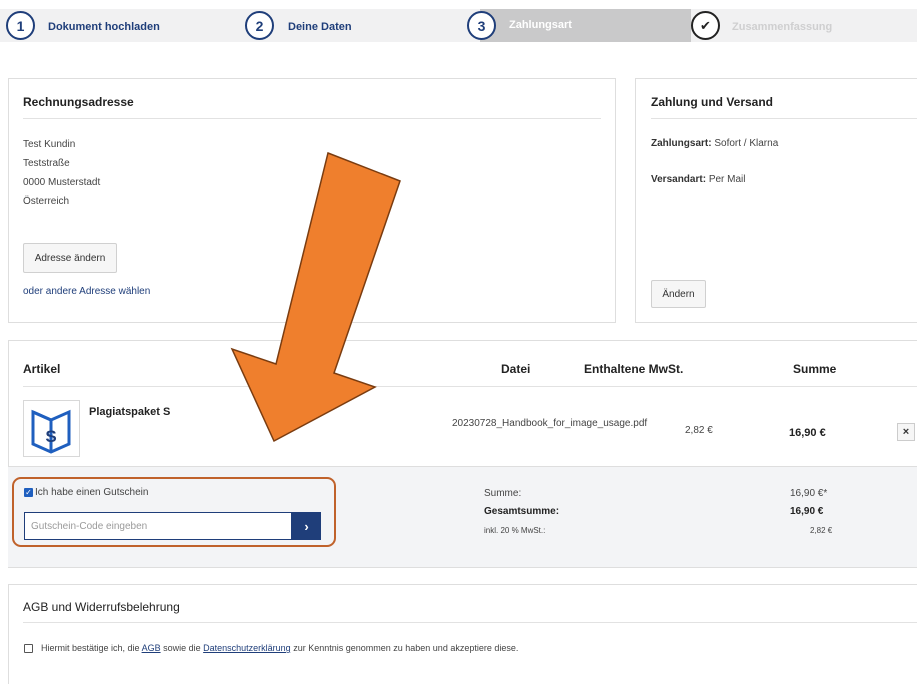 The height and width of the screenshot is (684, 917). Describe the element at coordinates (42, 369) in the screenshot. I see `header-article: Artikel` at that location.